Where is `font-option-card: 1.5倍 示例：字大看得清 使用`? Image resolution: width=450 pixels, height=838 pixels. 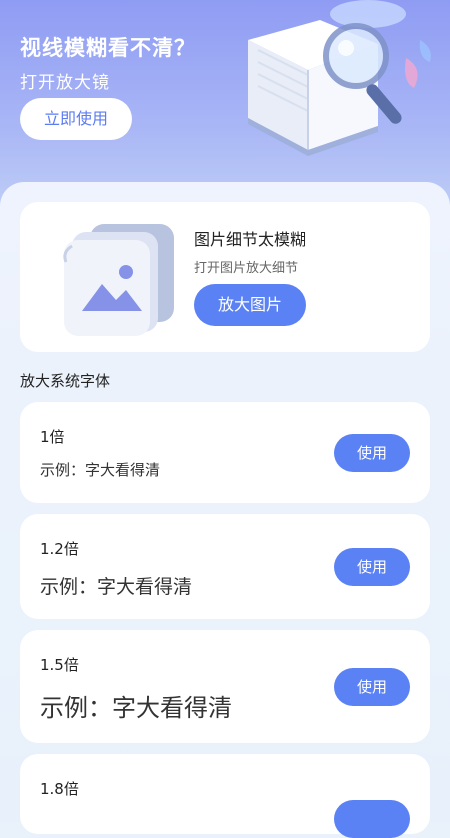
font-option-card: 1.5倍 示例：字大看得清 使用 is located at coordinates (225, 686).